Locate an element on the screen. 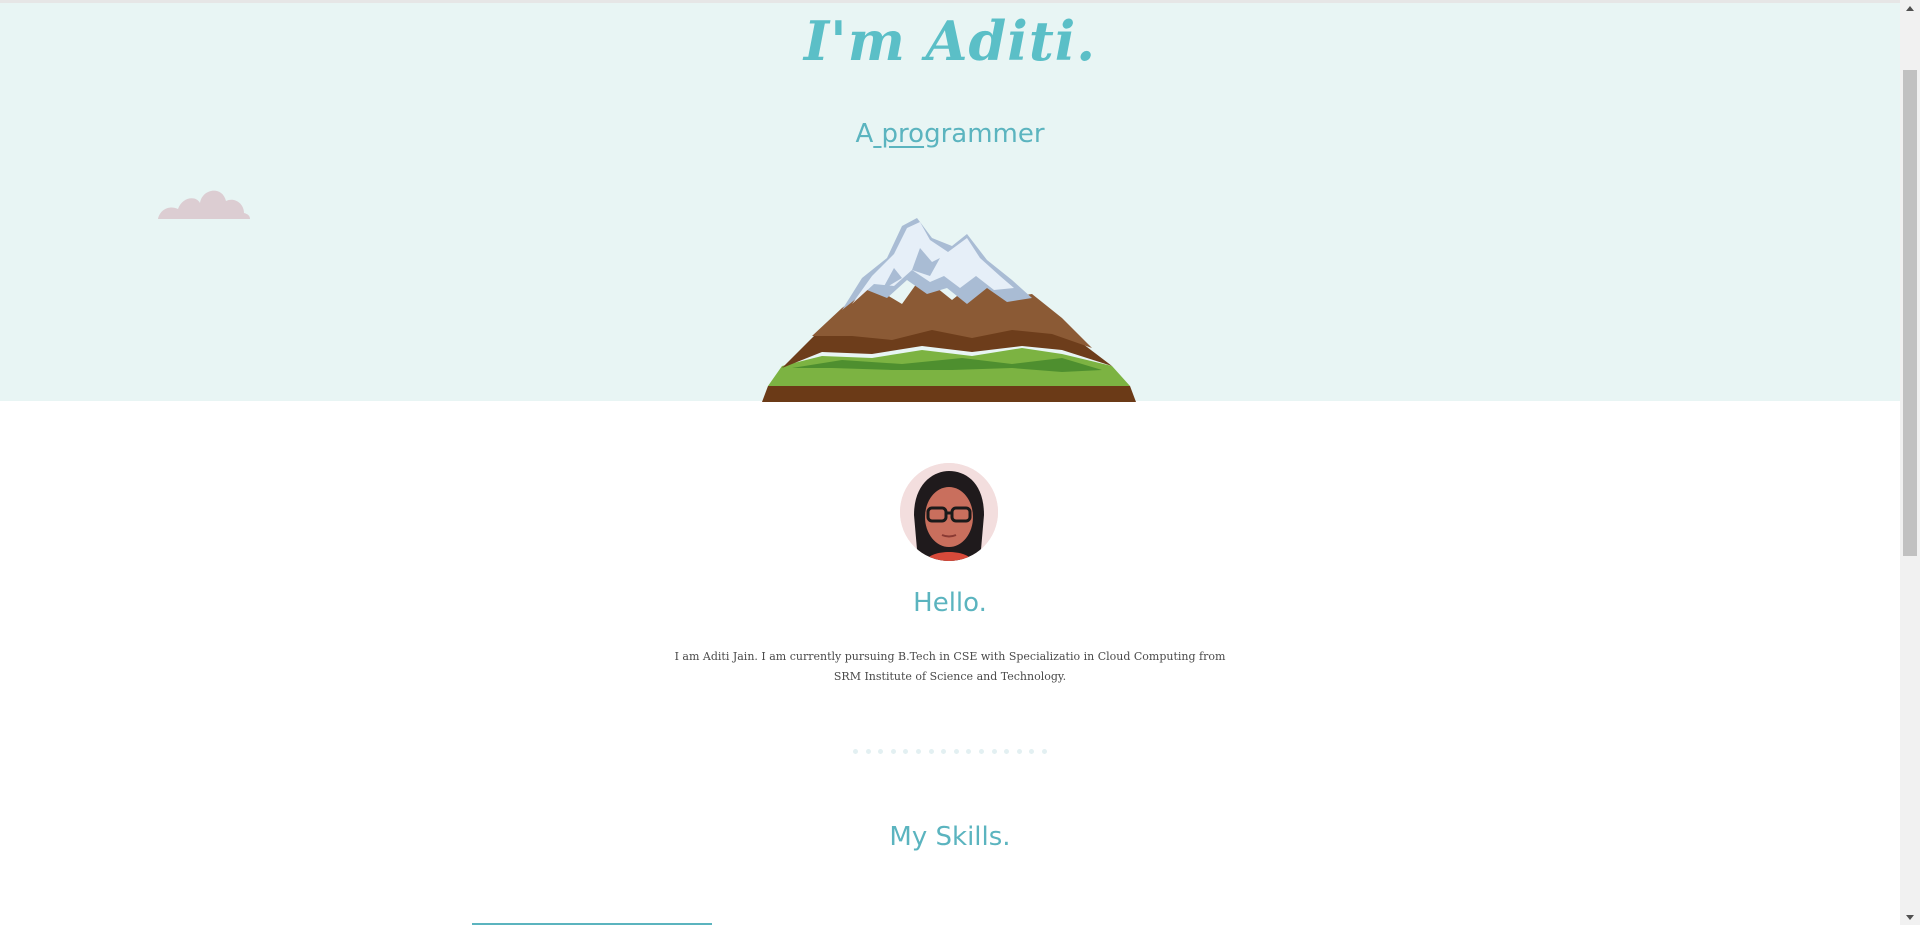 The width and height of the screenshot is (1920, 925). scrollbar is located at coordinates (1910, 462).